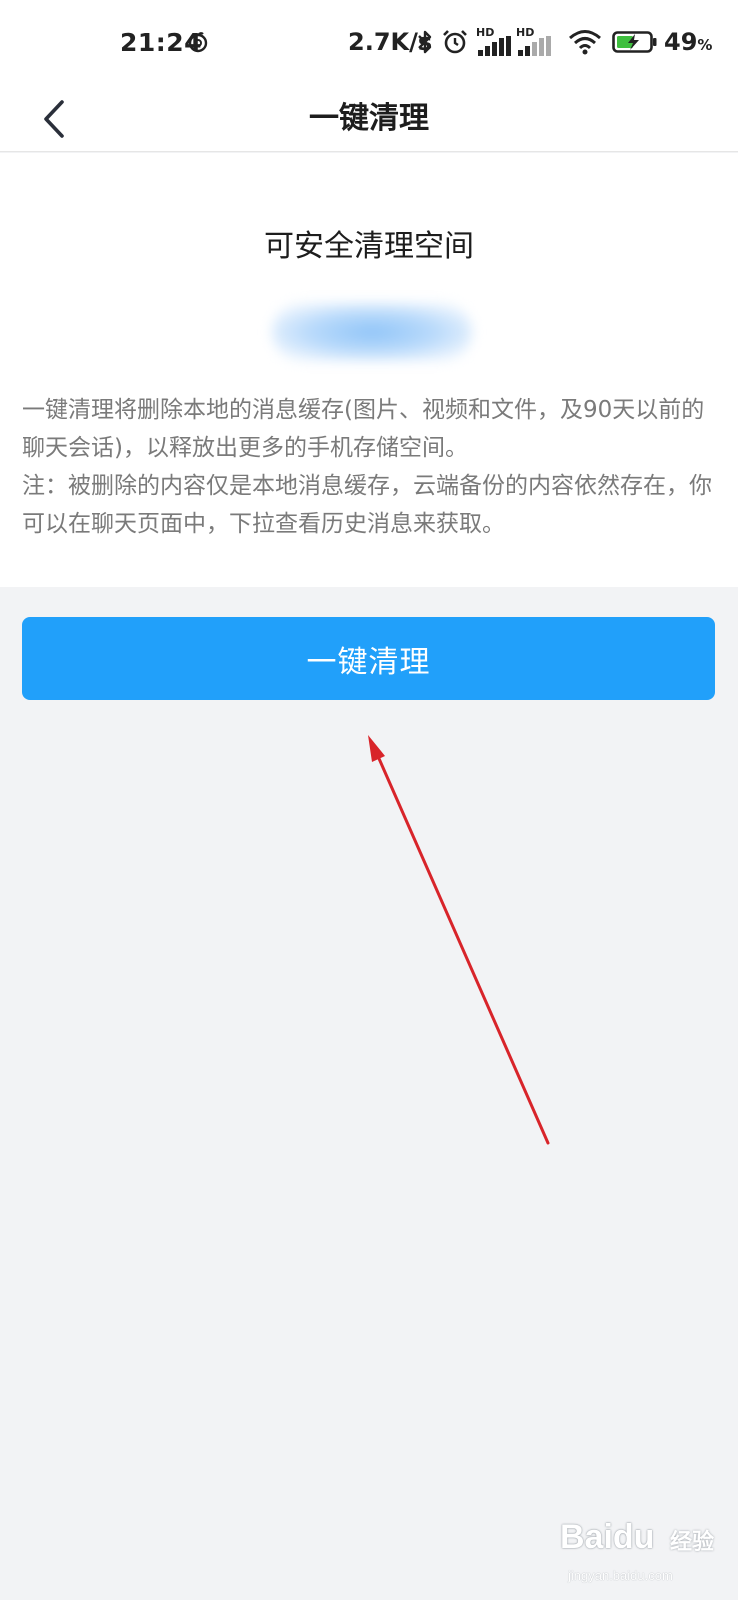 This screenshot has width=738, height=1600. Describe the element at coordinates (369, 246) in the screenshot. I see `clean-space-heading: 可安全清理空间` at that location.